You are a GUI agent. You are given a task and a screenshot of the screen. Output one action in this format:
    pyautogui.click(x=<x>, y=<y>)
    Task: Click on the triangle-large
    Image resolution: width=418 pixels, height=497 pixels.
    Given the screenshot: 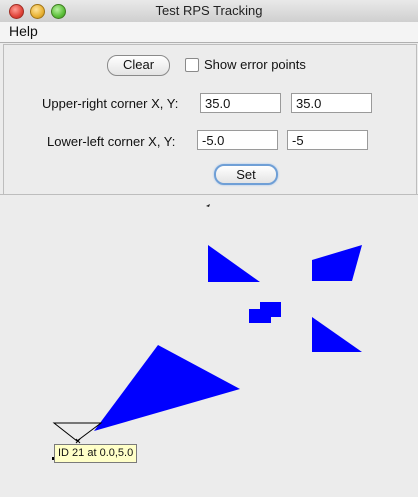 What is the action you would take?
    pyautogui.click(x=167, y=388)
    